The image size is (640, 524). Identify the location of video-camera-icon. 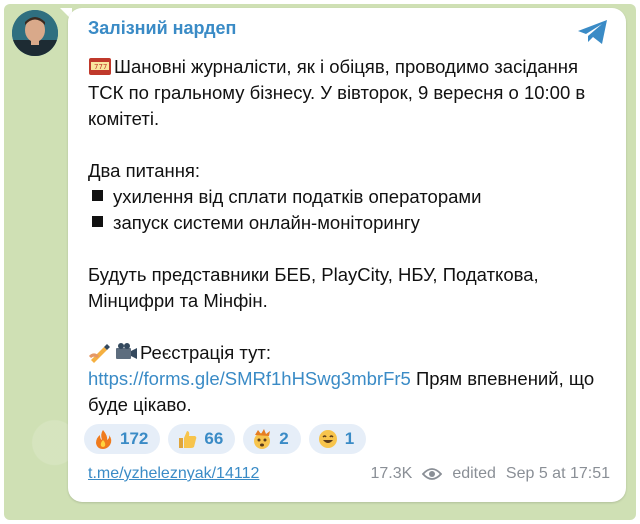
(127, 352).